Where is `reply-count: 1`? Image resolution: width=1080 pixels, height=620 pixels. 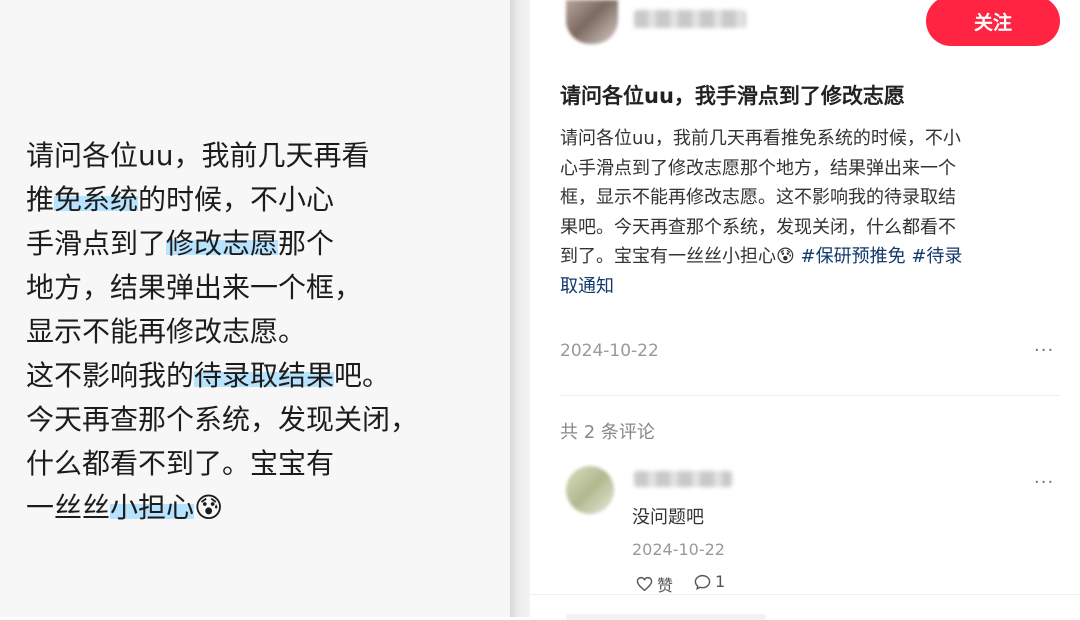
reply-count: 1 is located at coordinates (720, 581).